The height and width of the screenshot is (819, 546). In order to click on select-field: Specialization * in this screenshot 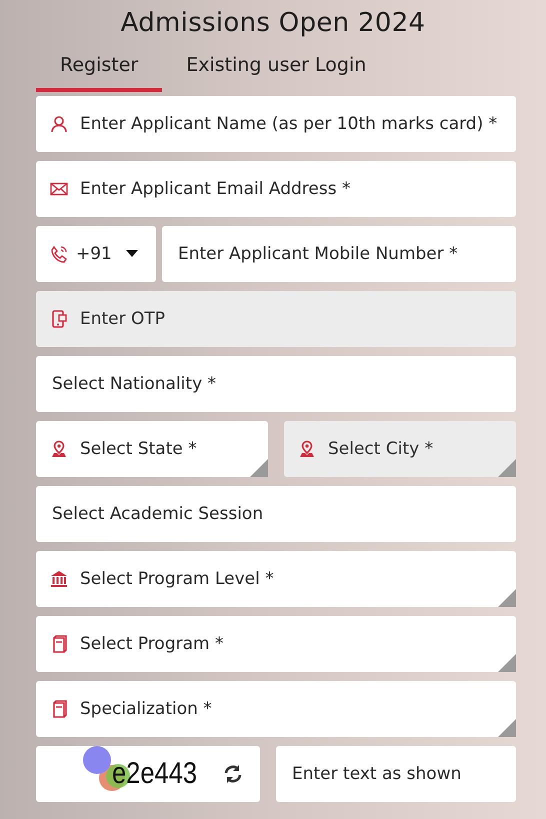, I will do `click(276, 709)`.